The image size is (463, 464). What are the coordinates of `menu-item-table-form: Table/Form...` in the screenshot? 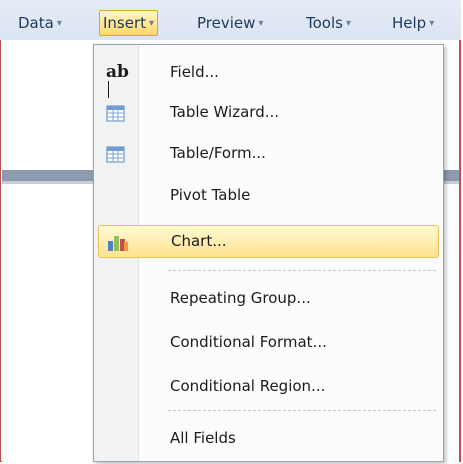 It's located at (267, 153).